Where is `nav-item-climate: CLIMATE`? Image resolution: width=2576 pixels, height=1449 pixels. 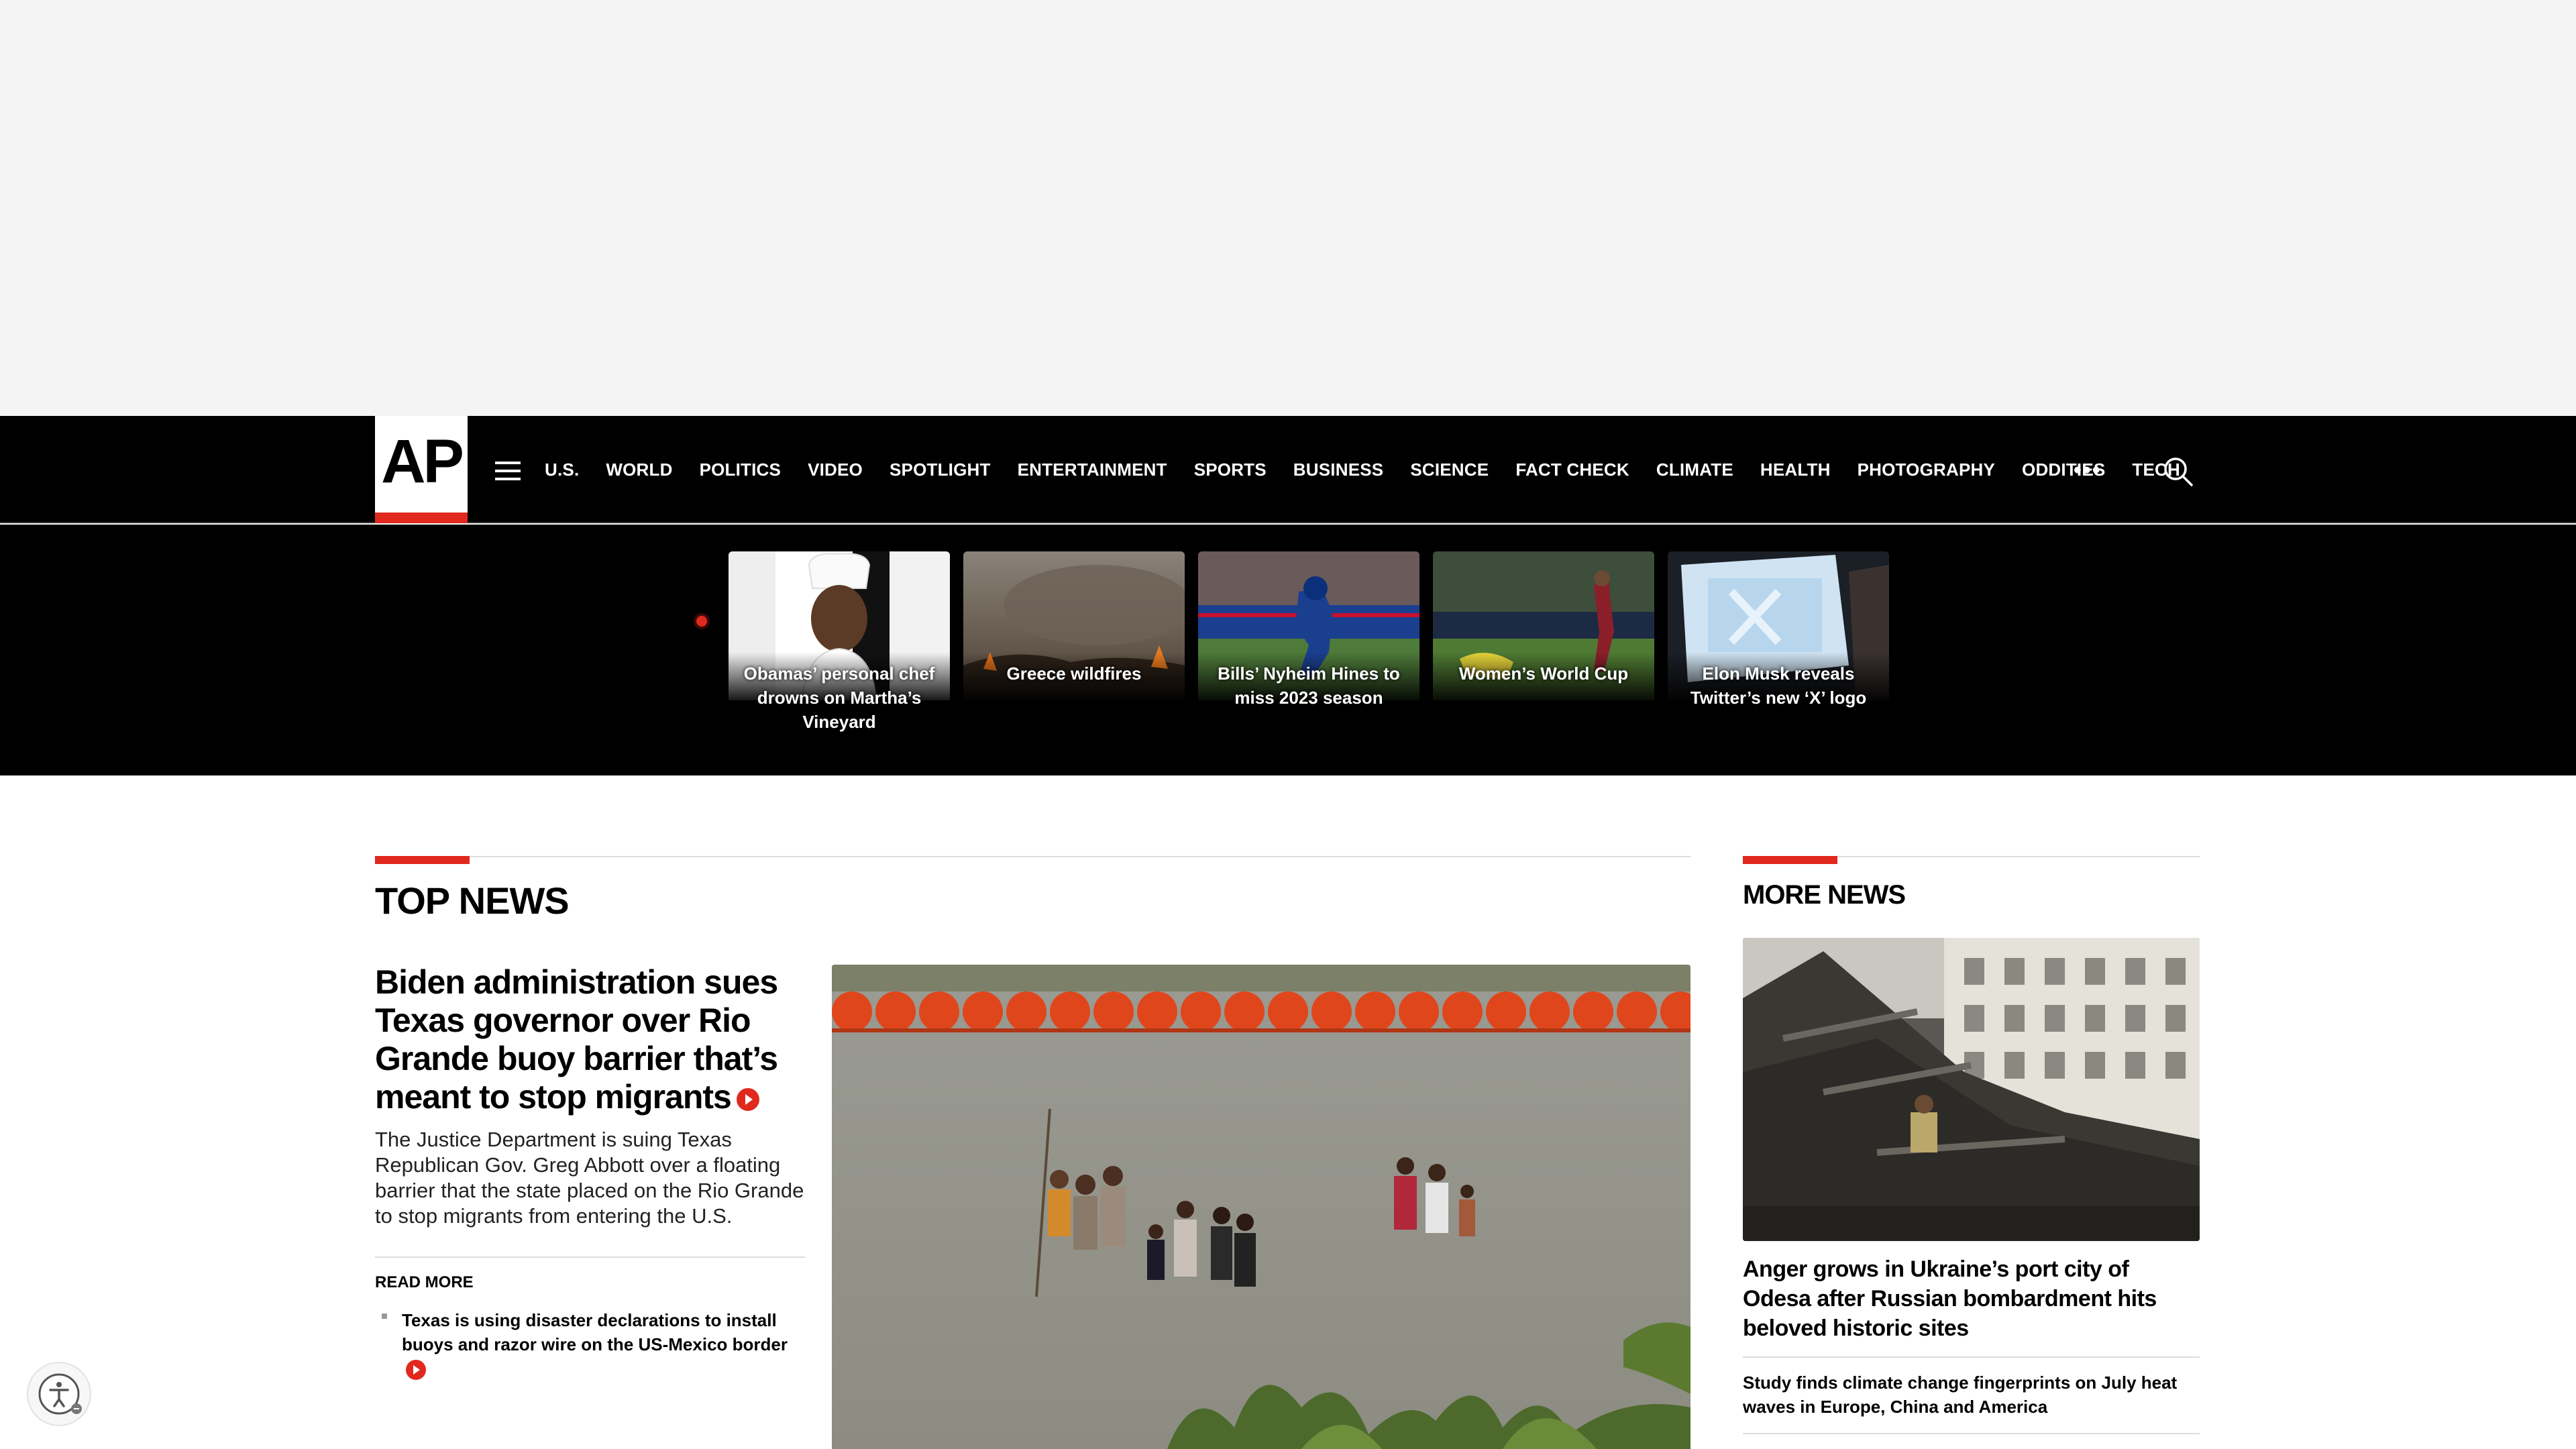 nav-item-climate: CLIMATE is located at coordinates (1694, 470).